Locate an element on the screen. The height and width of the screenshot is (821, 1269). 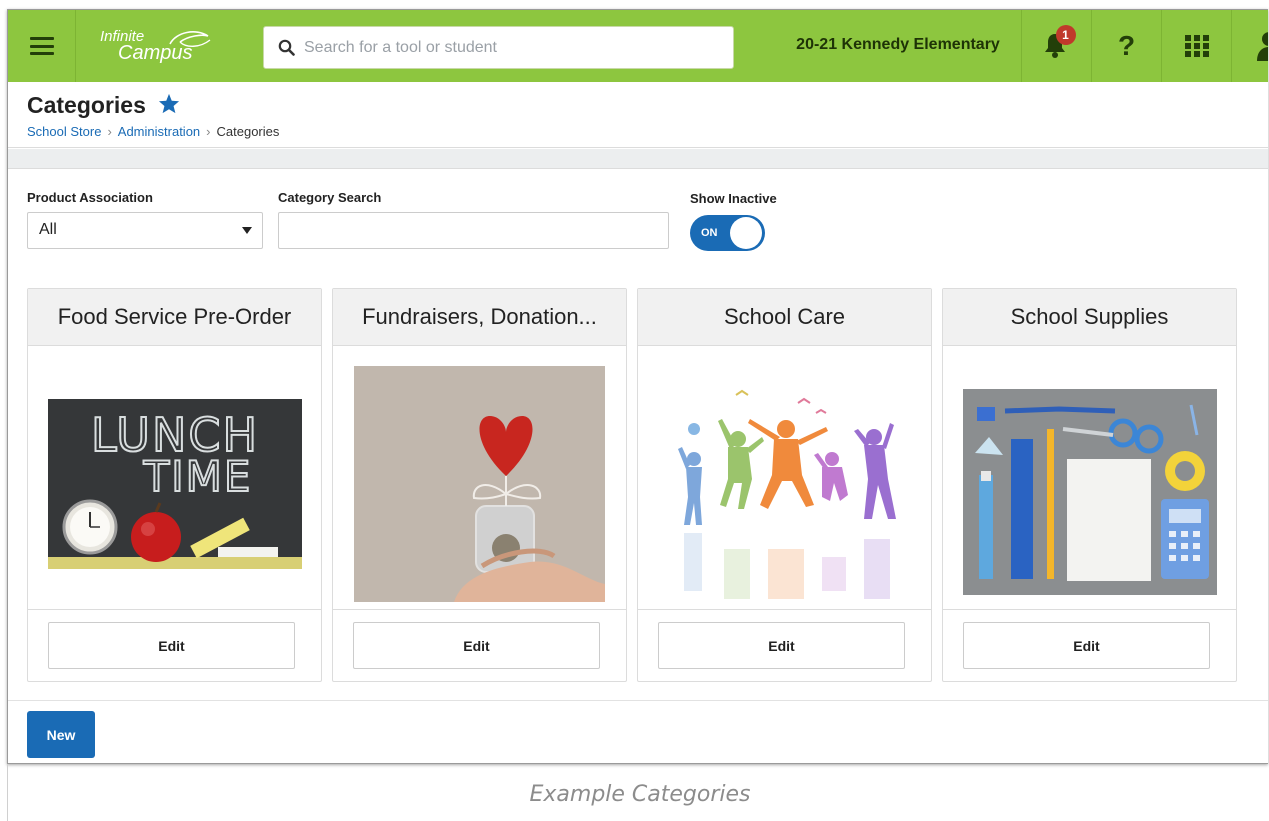
category-card-food-service: Food Service Pre-Order LUNCH TIME Edit is located at coordinates (174, 485).